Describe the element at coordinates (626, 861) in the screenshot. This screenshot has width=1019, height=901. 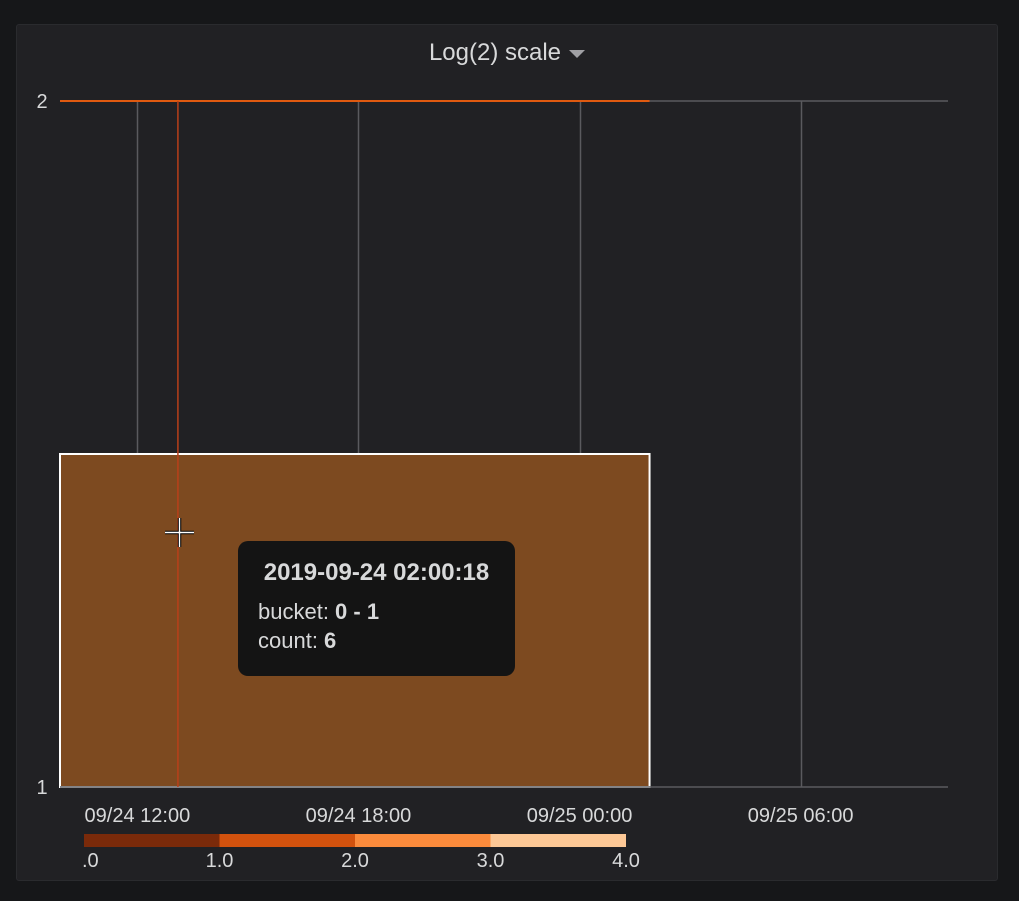
I see `legend-tick-label-4: 4.0` at that location.